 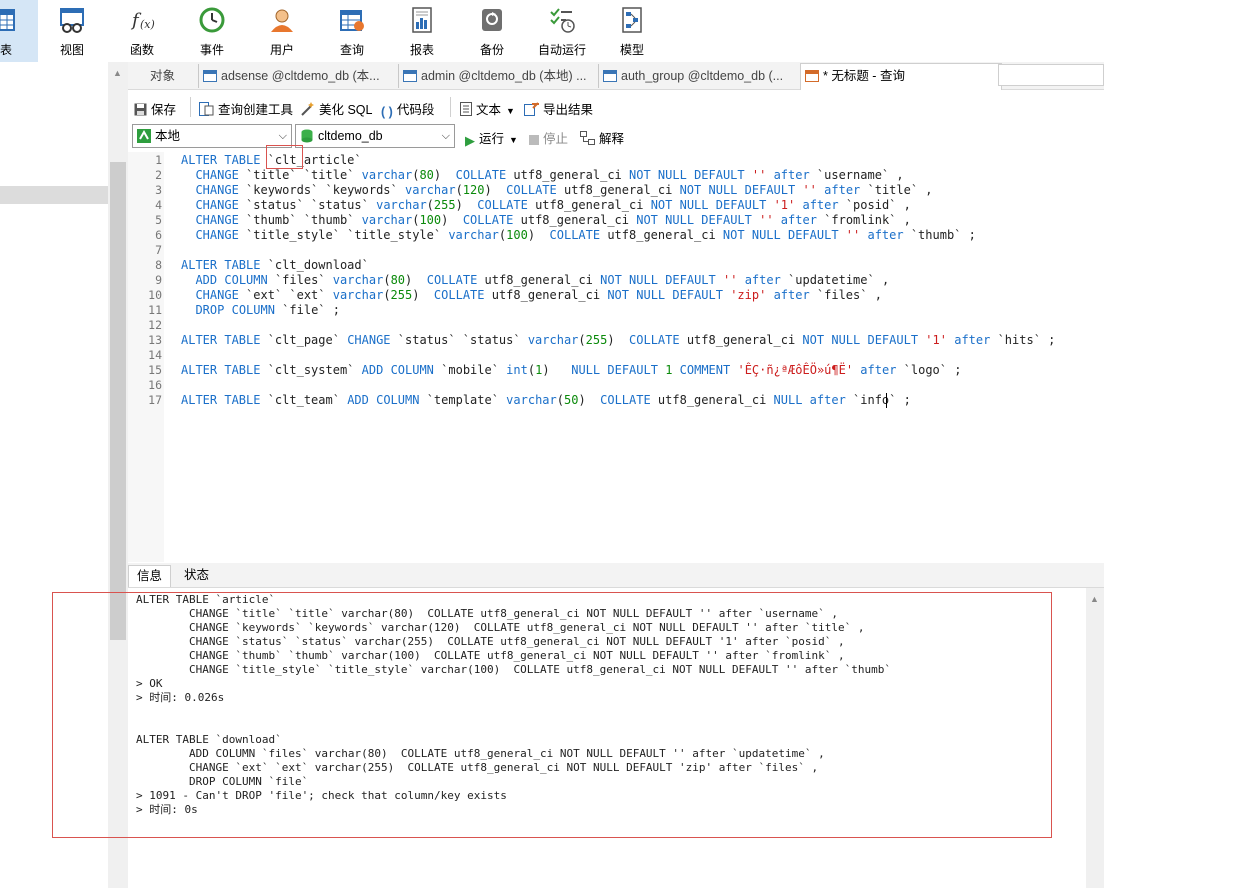 I want to click on line-number: 3, so click(x=158, y=190).